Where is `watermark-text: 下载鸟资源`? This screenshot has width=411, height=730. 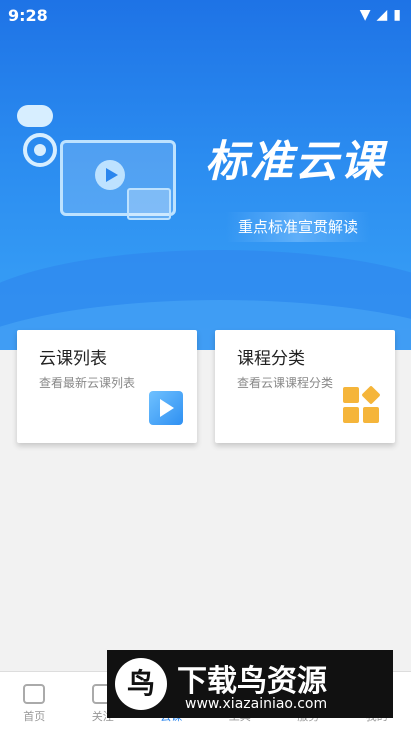
watermark-text: 下载鸟资源 is located at coordinates (252, 681).